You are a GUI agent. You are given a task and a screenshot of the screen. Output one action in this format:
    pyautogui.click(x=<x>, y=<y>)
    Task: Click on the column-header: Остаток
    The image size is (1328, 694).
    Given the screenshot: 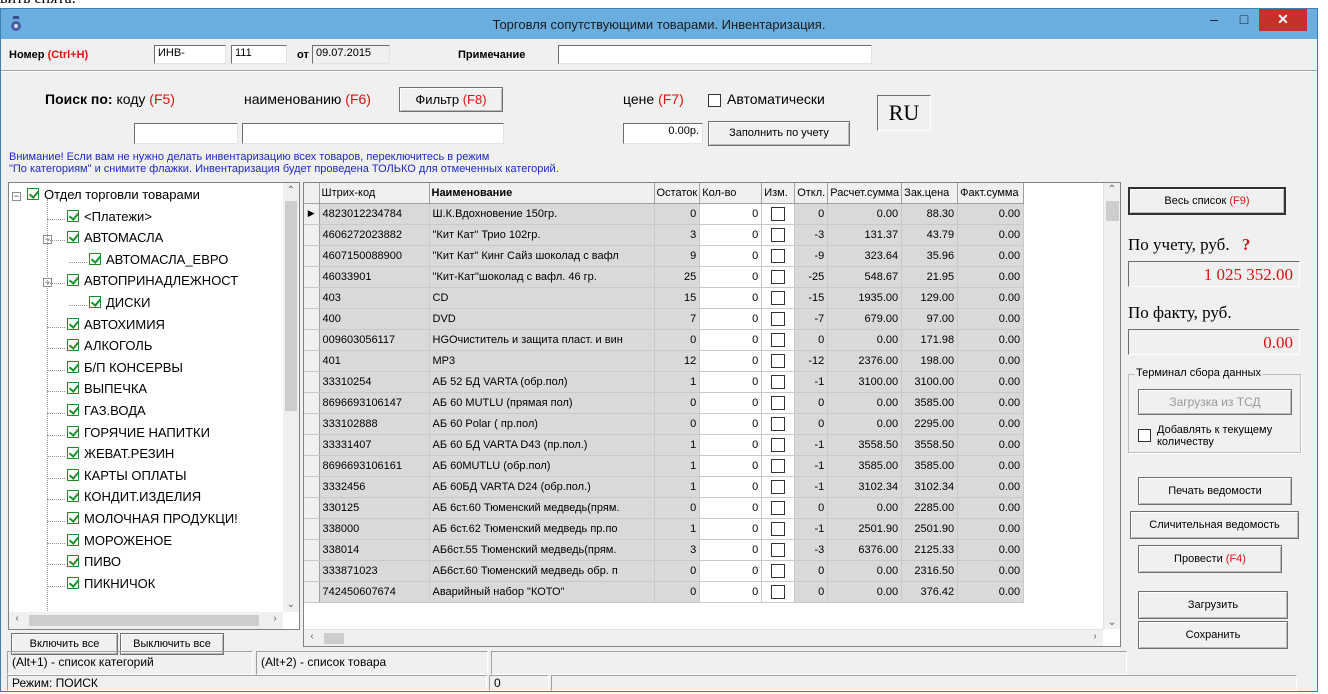 What is the action you would take?
    pyautogui.click(x=677, y=193)
    